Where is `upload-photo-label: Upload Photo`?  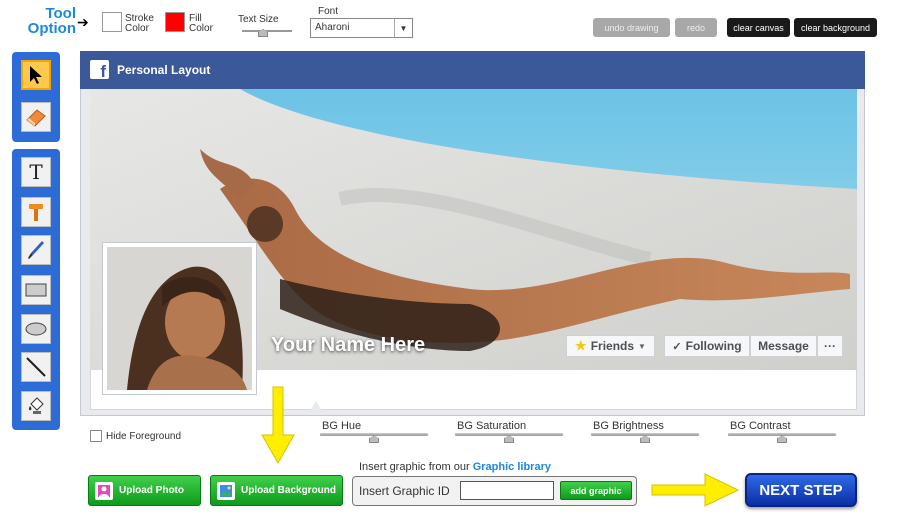
upload-photo-label: Upload Photo is located at coordinates (151, 490).